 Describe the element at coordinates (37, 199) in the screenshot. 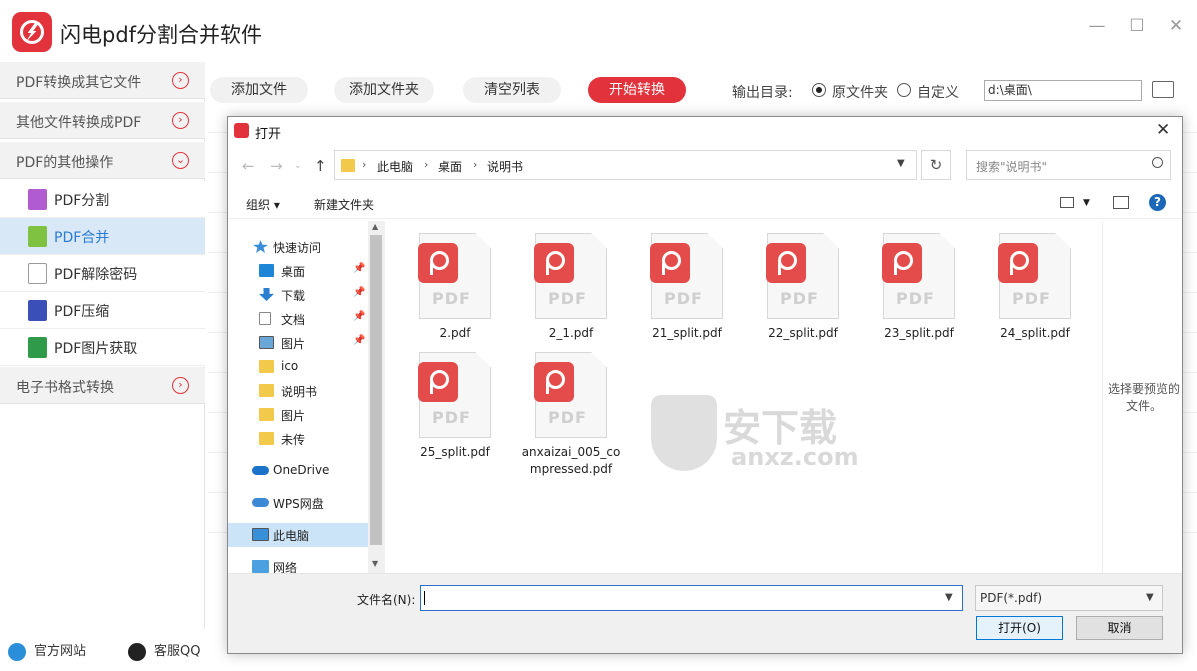

I see `split-icon` at that location.